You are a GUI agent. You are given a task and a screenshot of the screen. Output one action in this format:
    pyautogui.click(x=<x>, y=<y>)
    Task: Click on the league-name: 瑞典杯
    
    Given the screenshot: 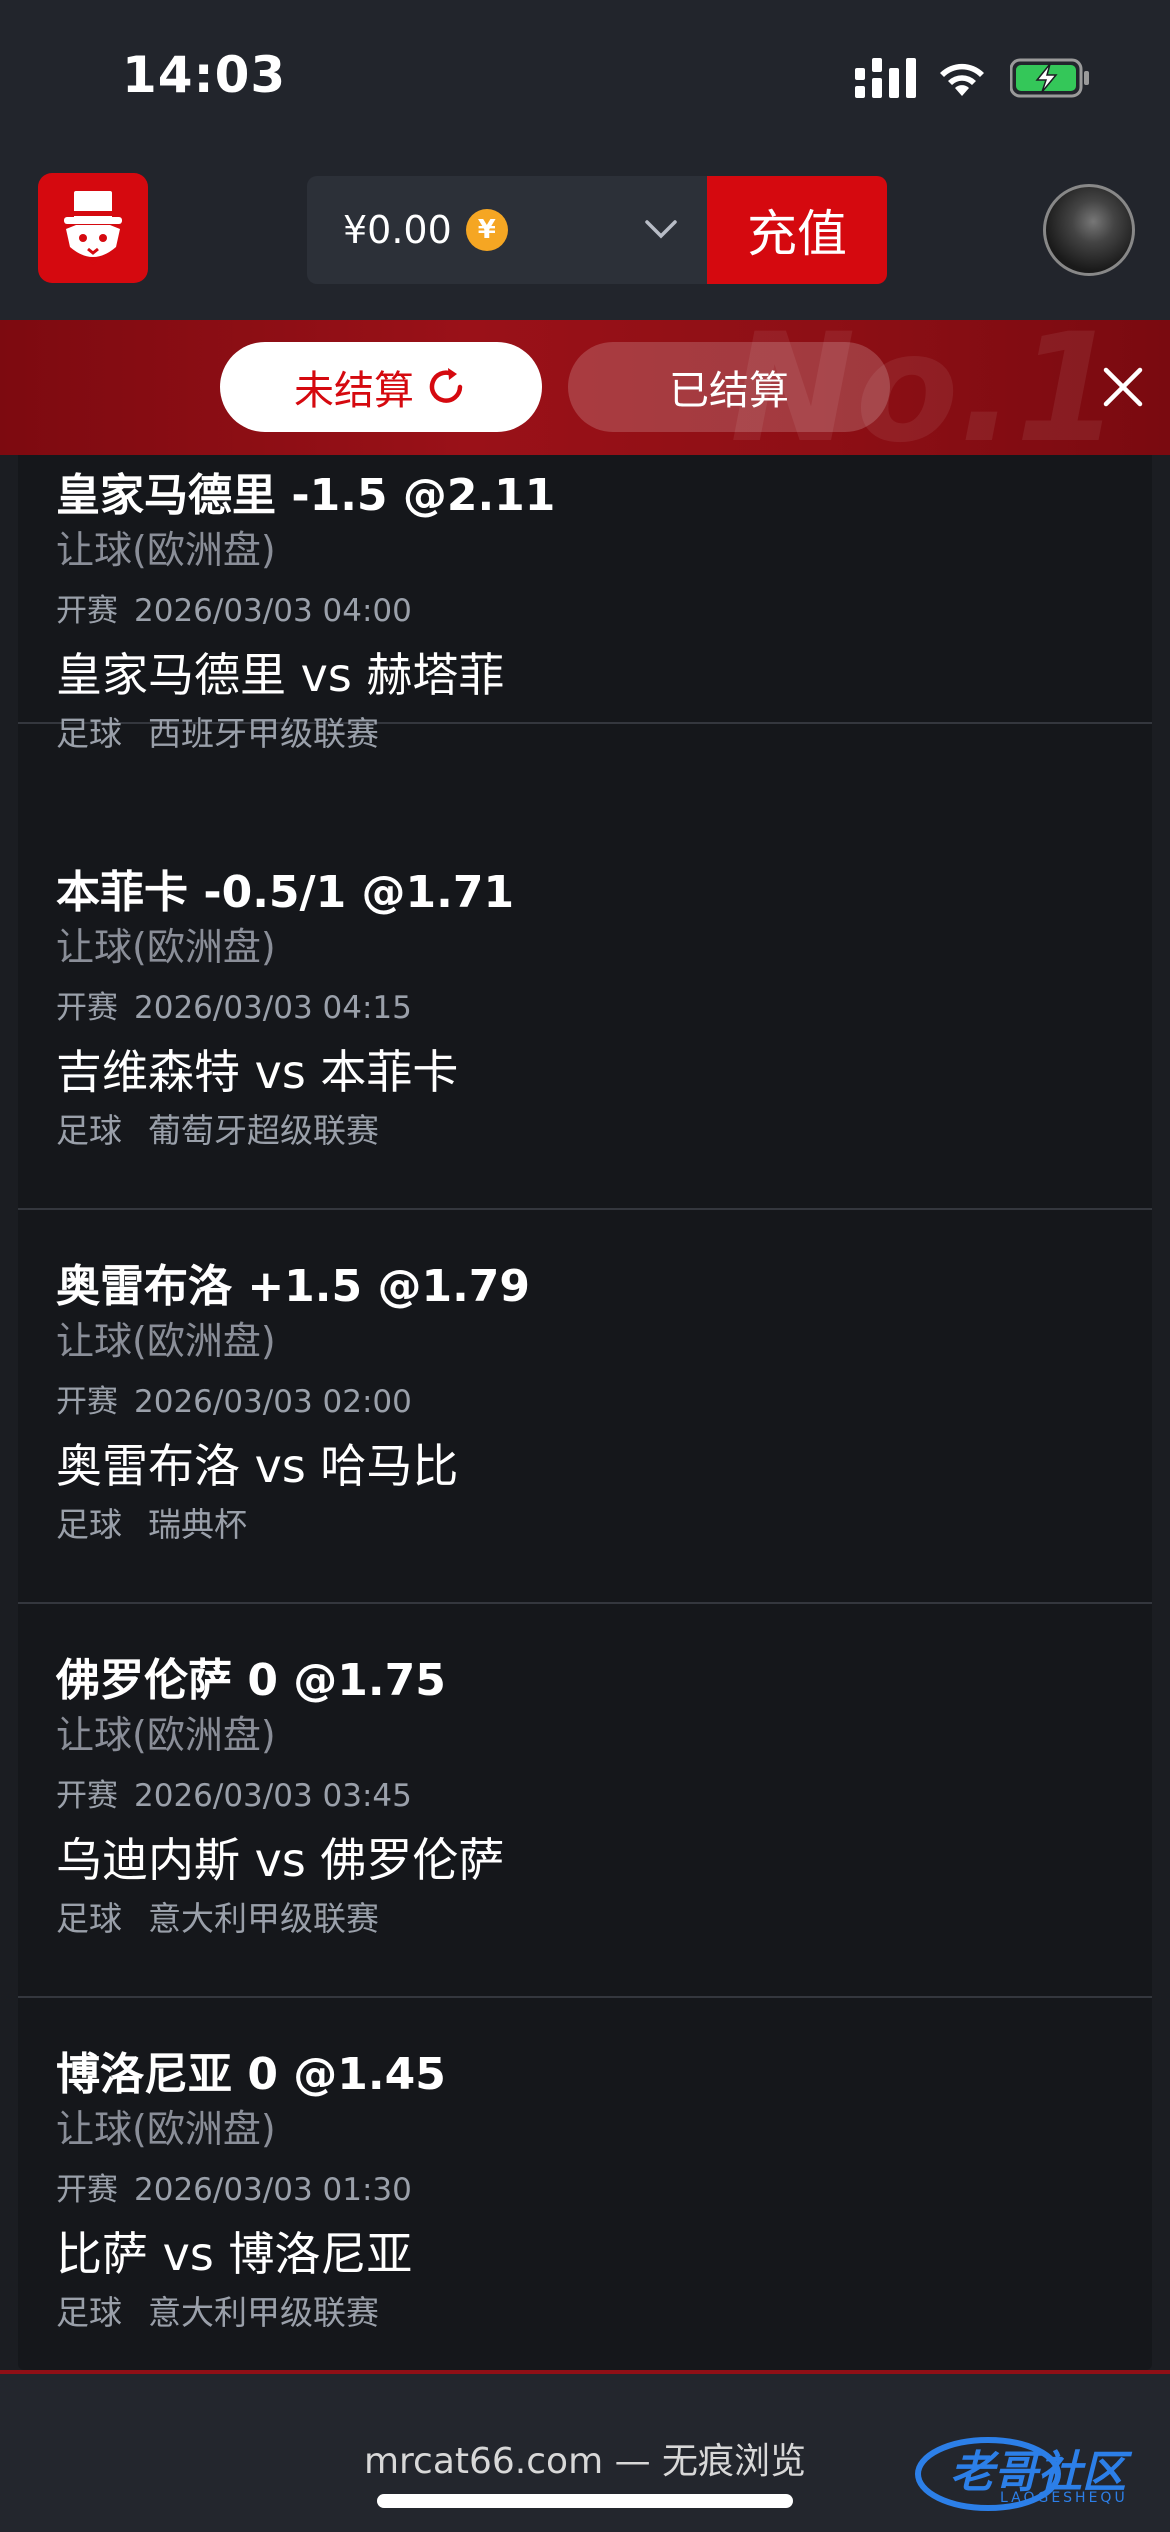 What is the action you would take?
    pyautogui.click(x=197, y=1524)
    